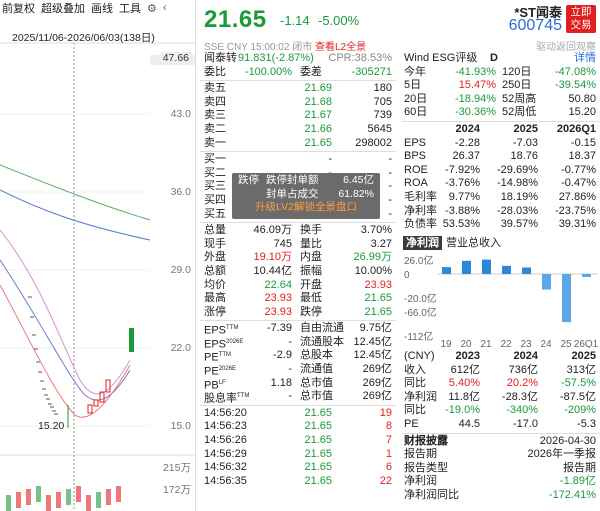  I want to click on report-row: 报告期 2026年一季报, so click(501, 455).